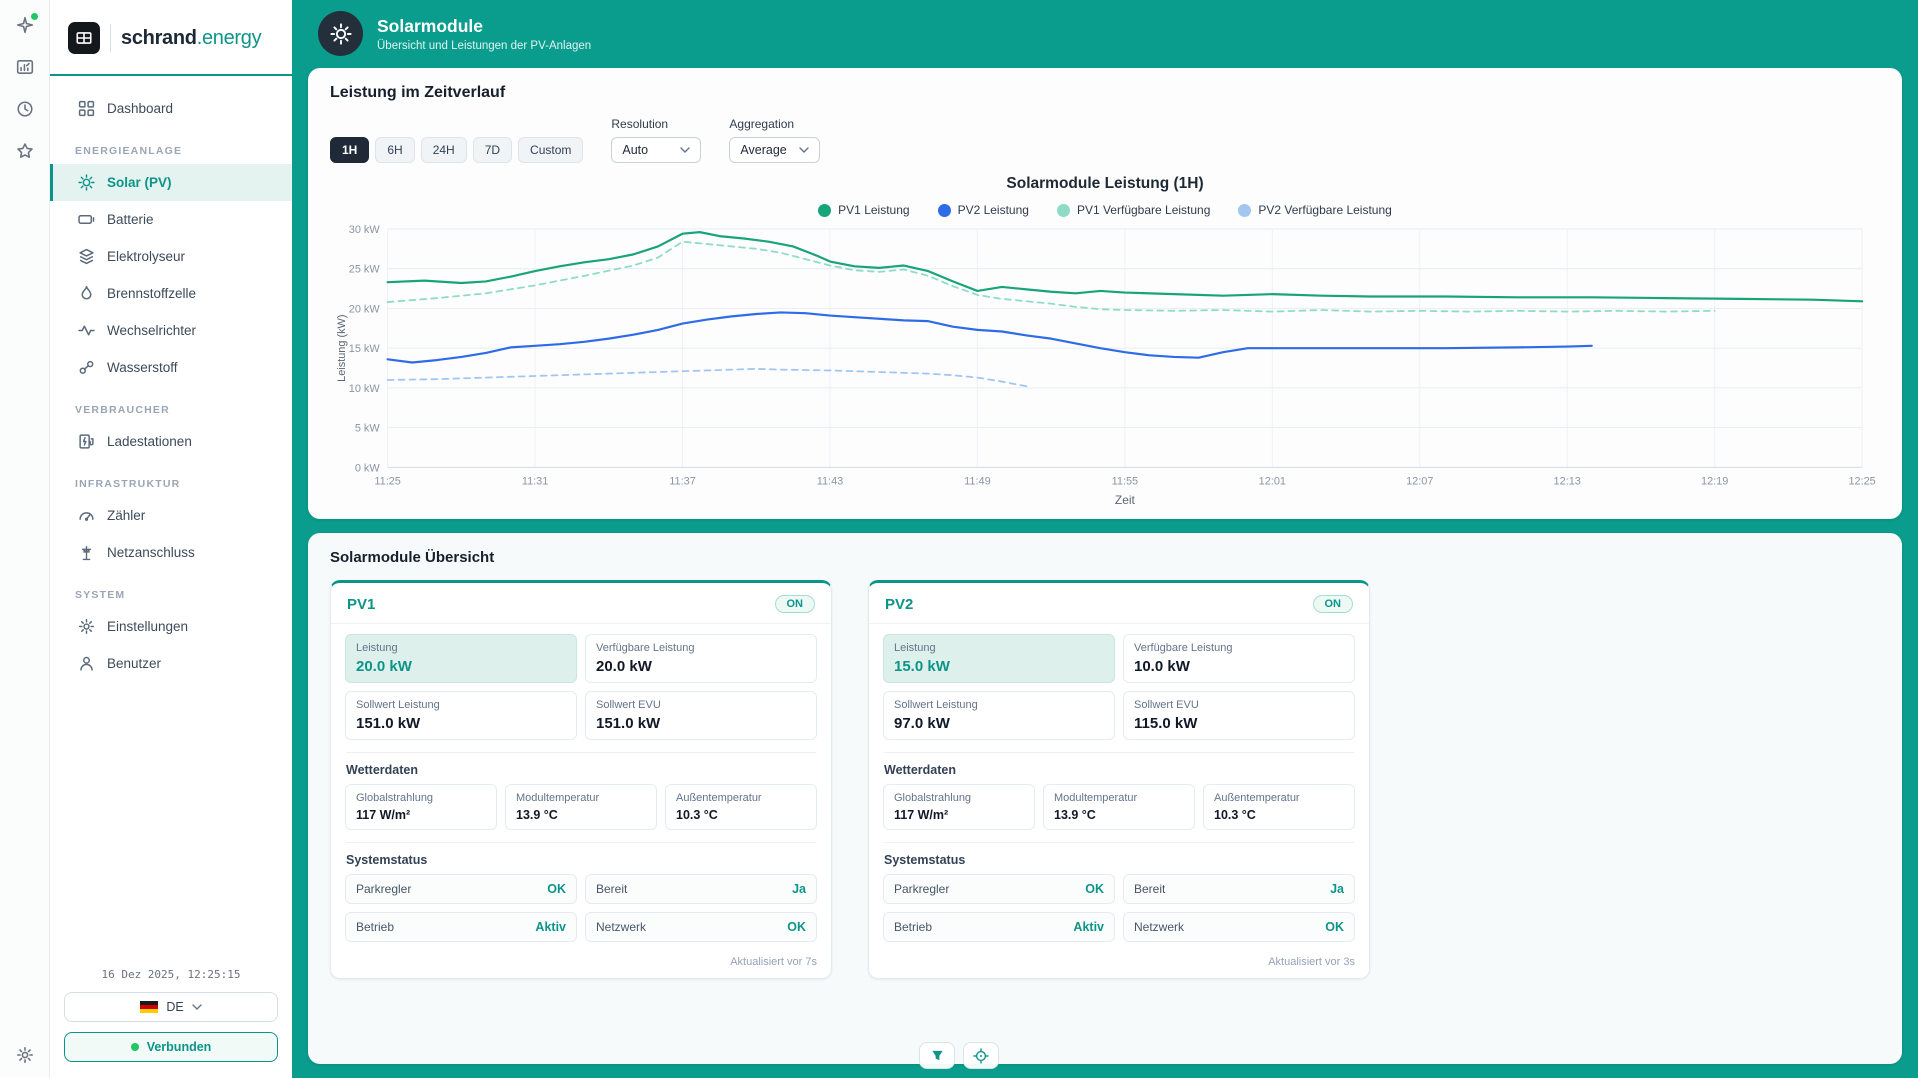 This screenshot has height=1078, width=1918. What do you see at coordinates (628, 724) in the screenshot?
I see `metric-value: 151.0 kW` at bounding box center [628, 724].